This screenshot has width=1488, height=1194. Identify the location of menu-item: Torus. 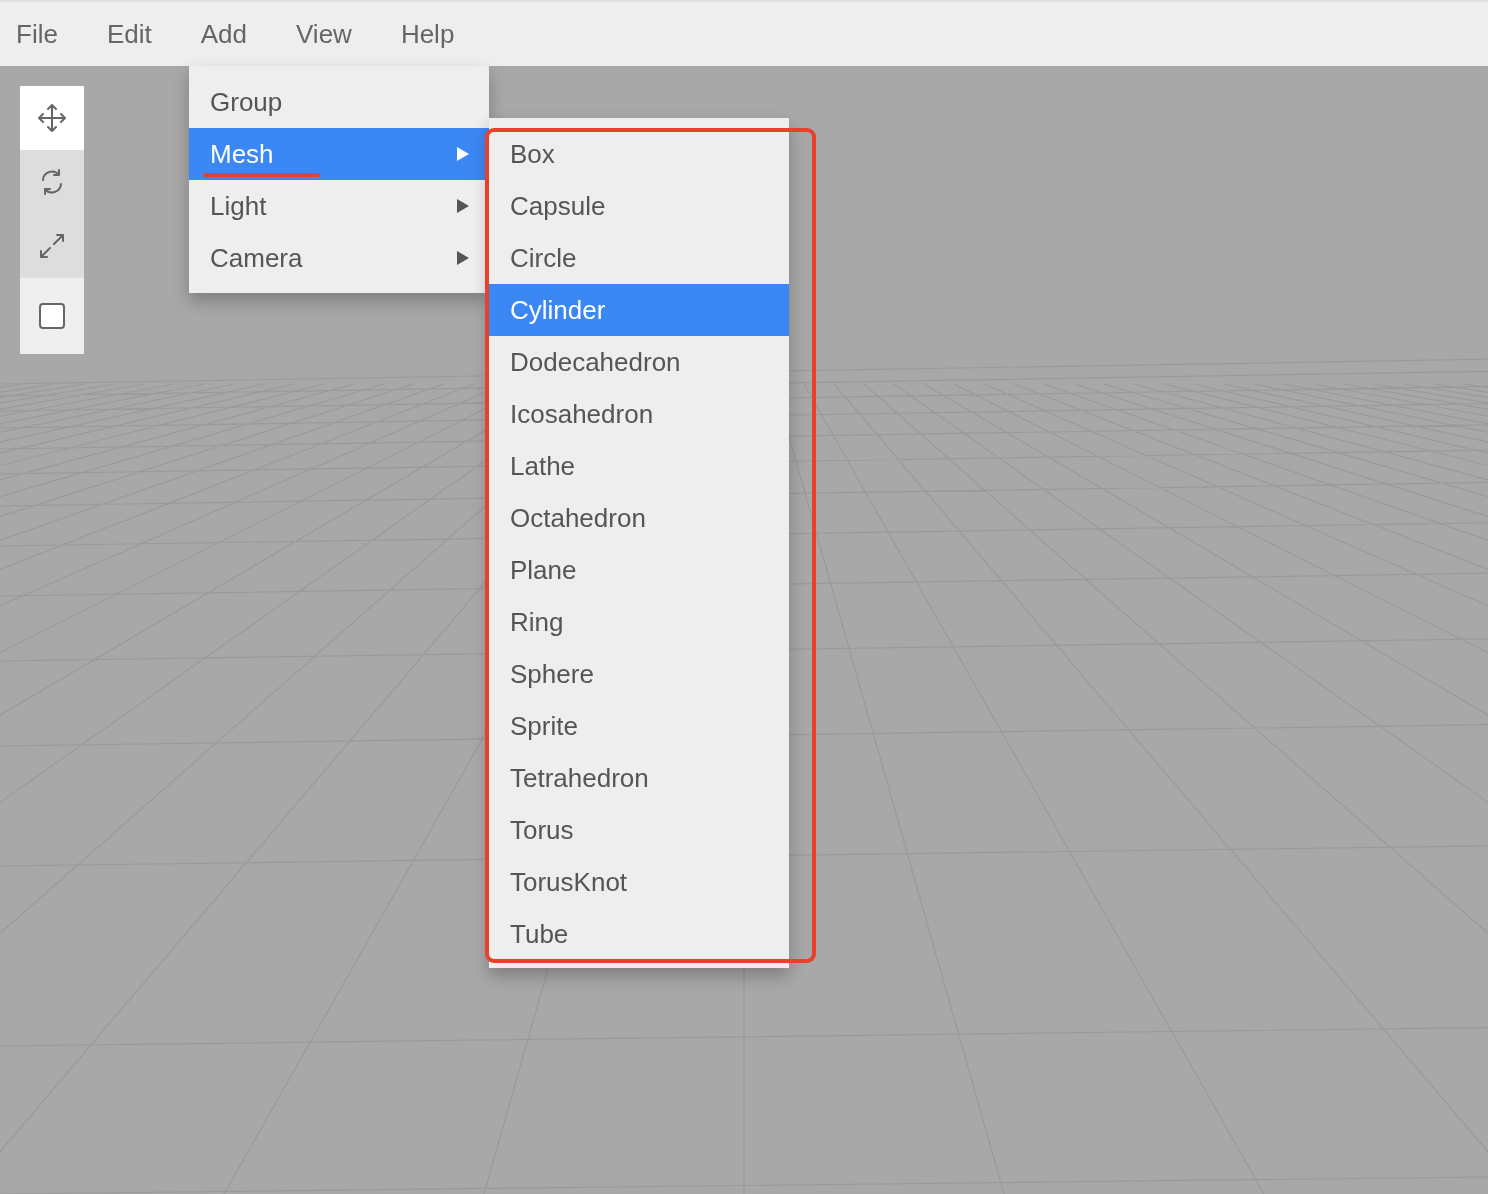
(639, 830).